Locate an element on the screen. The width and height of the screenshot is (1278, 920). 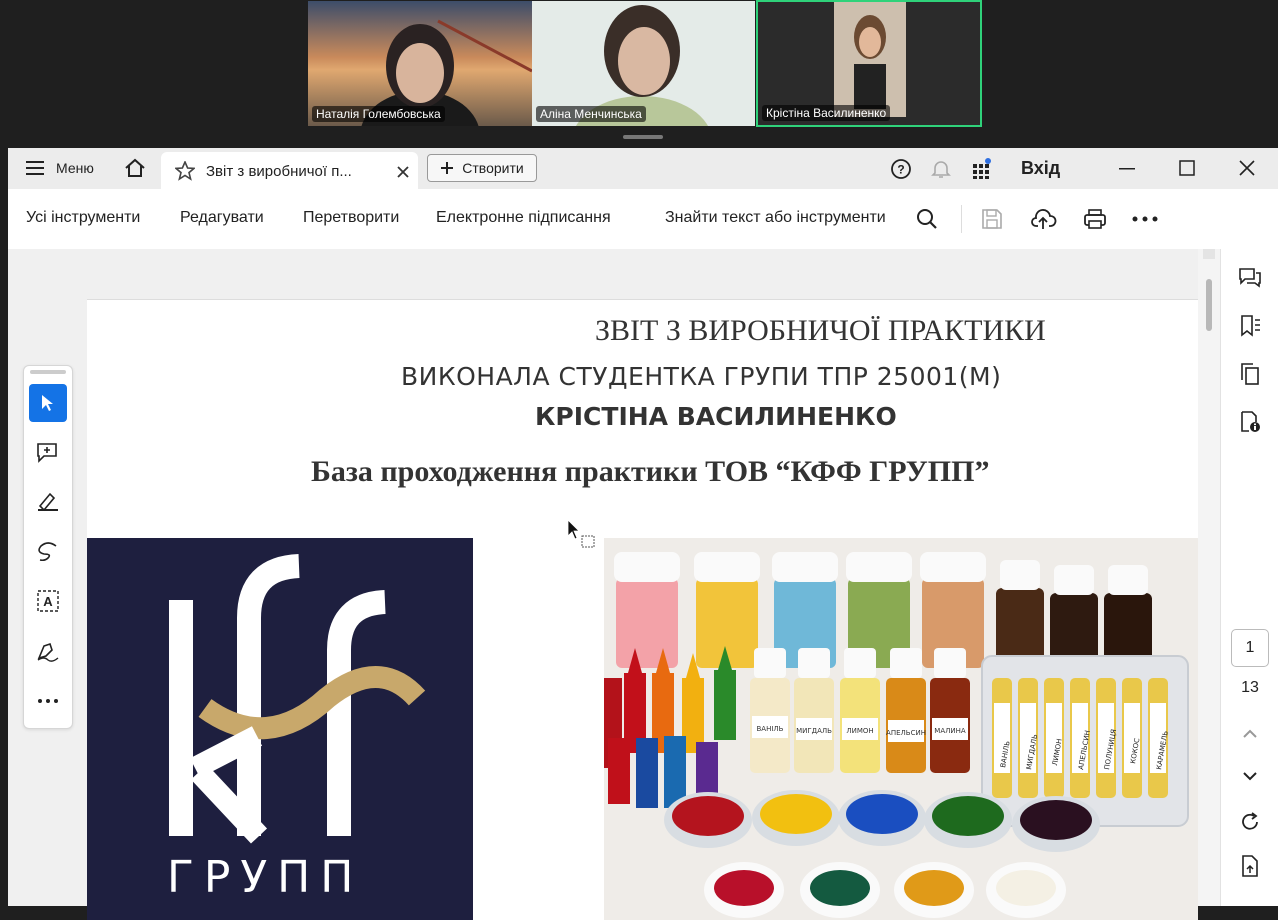
star-icon is located at coordinates (185, 171).